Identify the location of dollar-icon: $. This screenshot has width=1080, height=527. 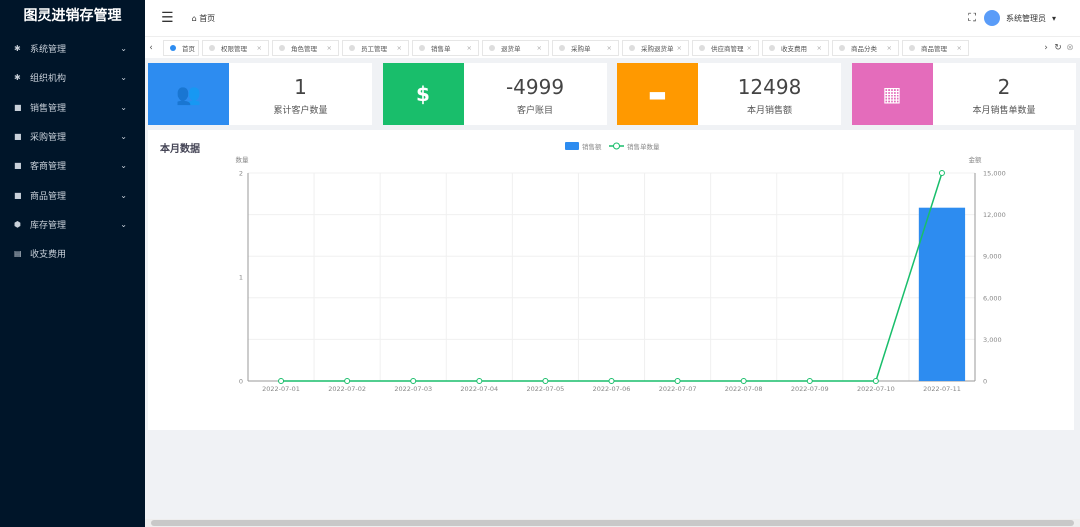
(423, 94).